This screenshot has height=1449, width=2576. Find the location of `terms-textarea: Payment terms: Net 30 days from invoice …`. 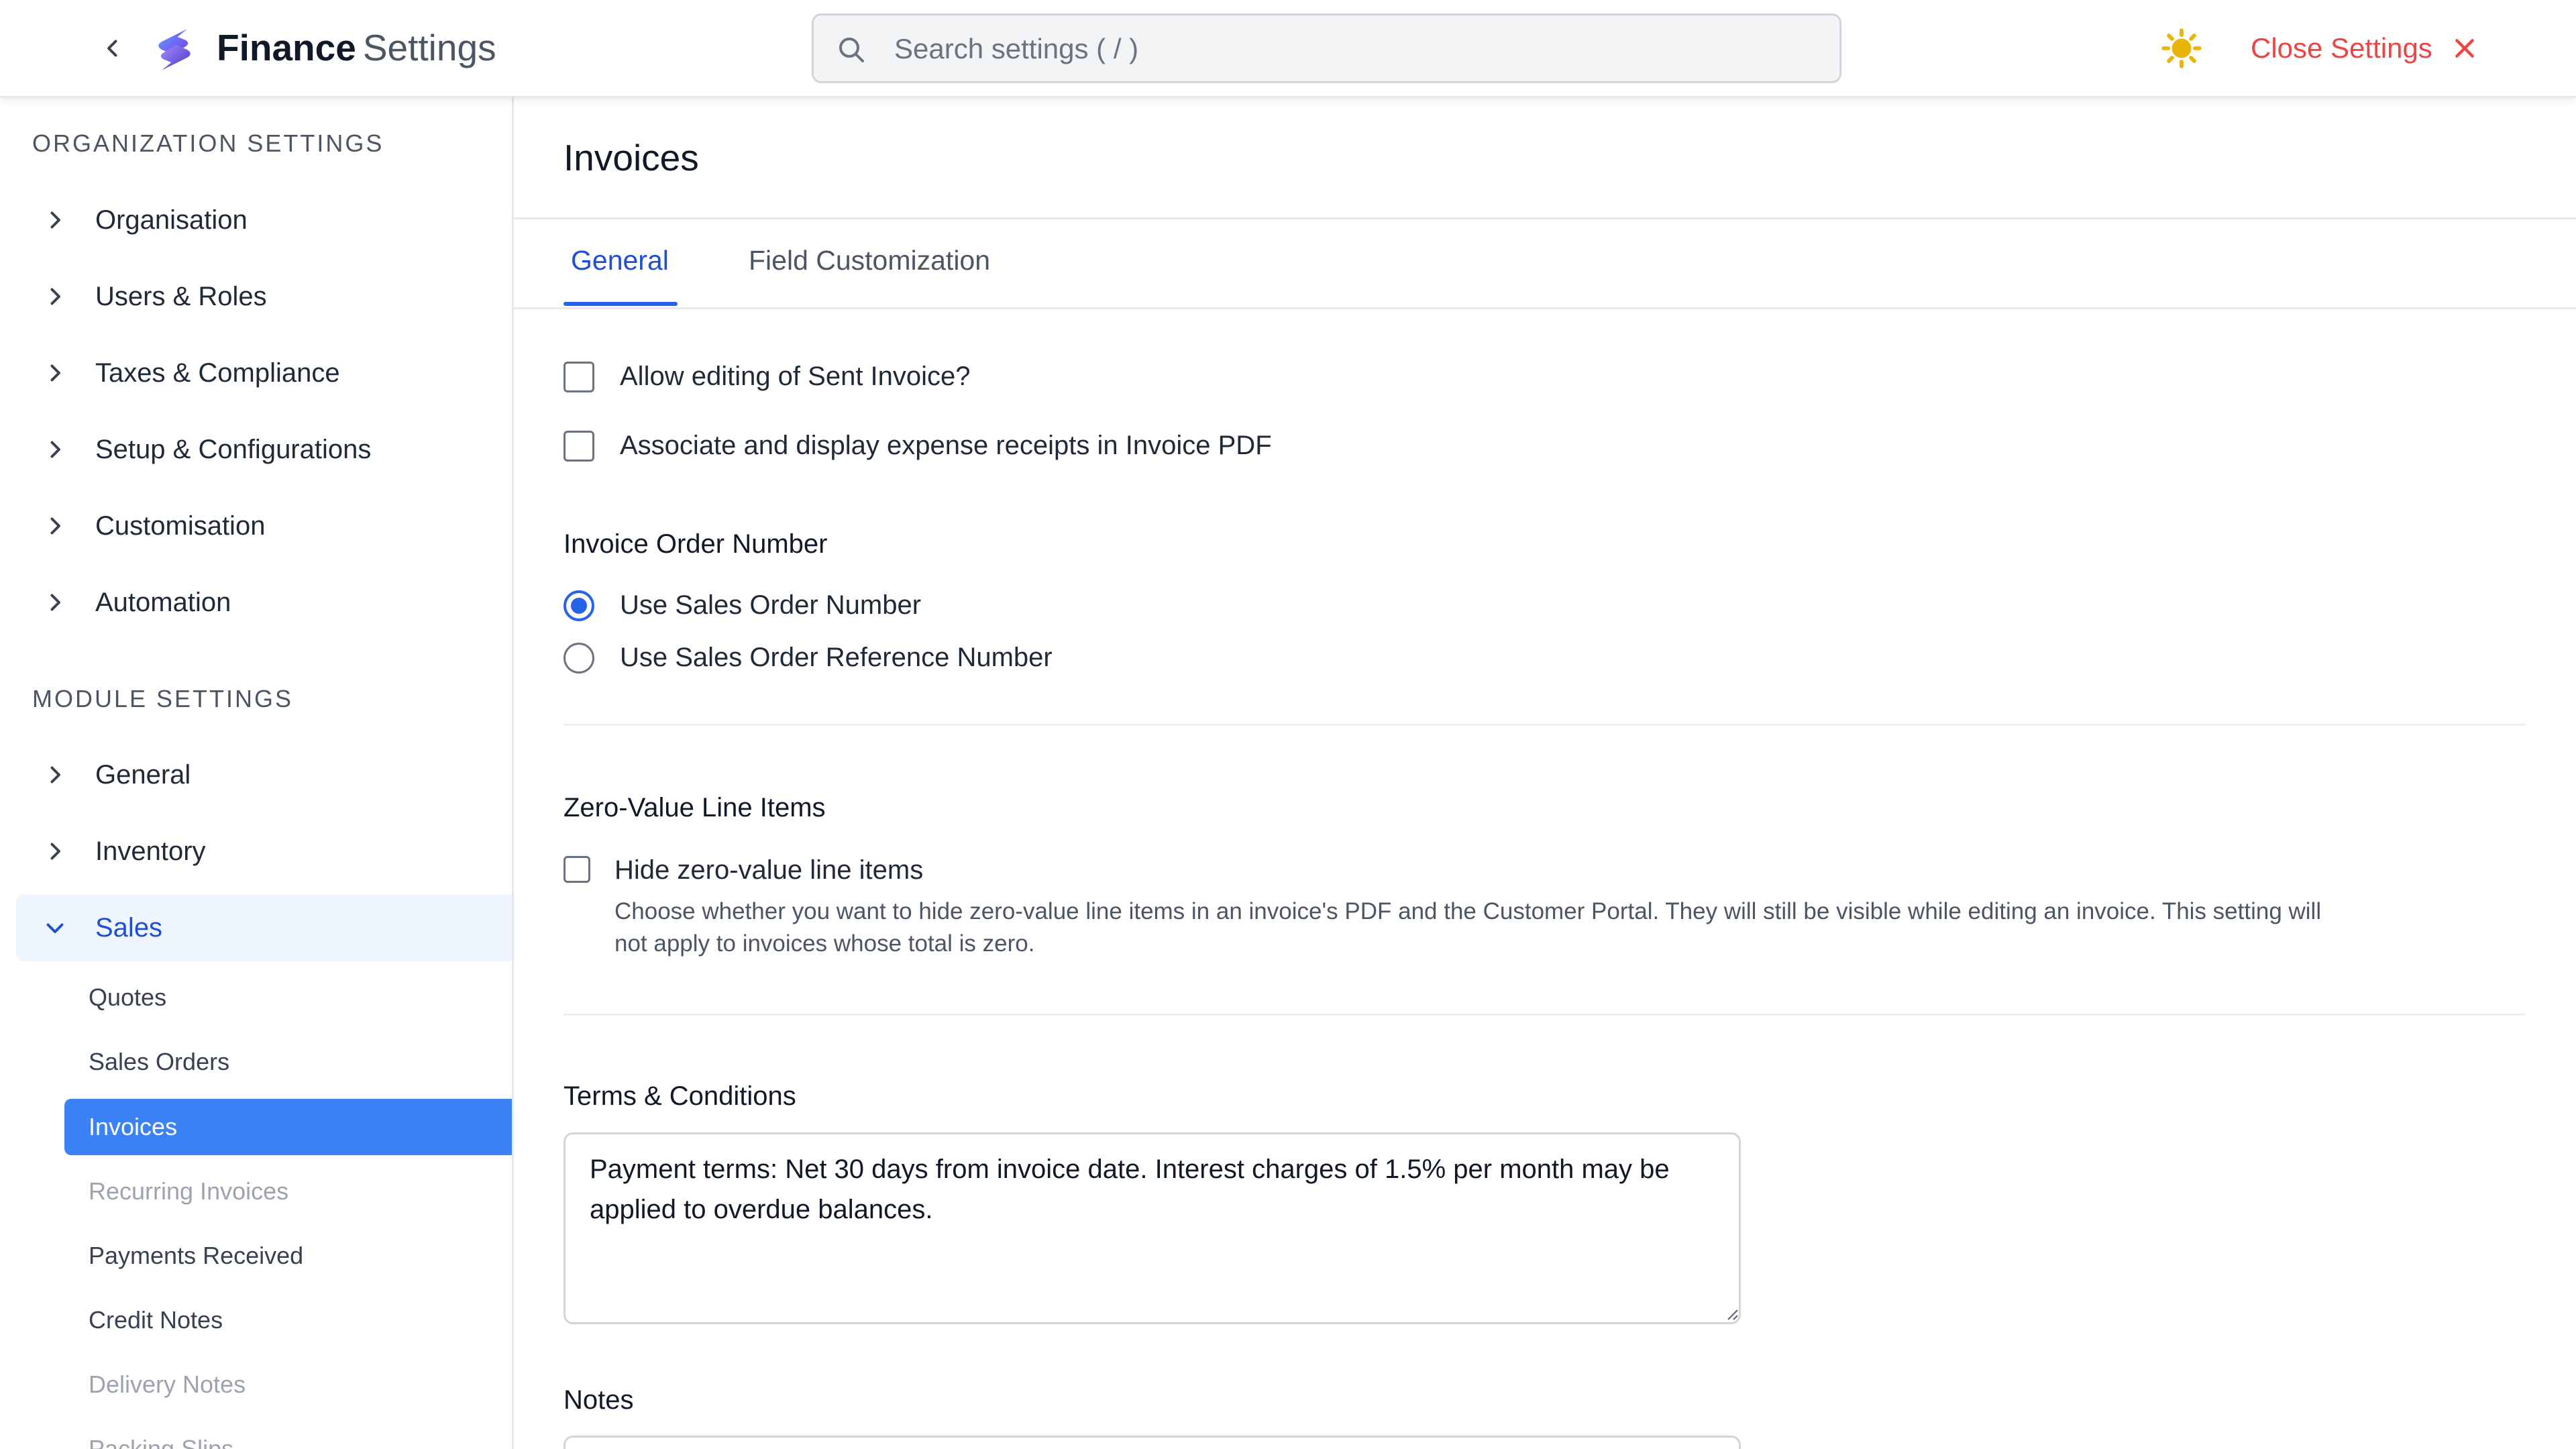

terms-textarea: Payment terms: Net 30 days from invoice … is located at coordinates (1152, 1228).